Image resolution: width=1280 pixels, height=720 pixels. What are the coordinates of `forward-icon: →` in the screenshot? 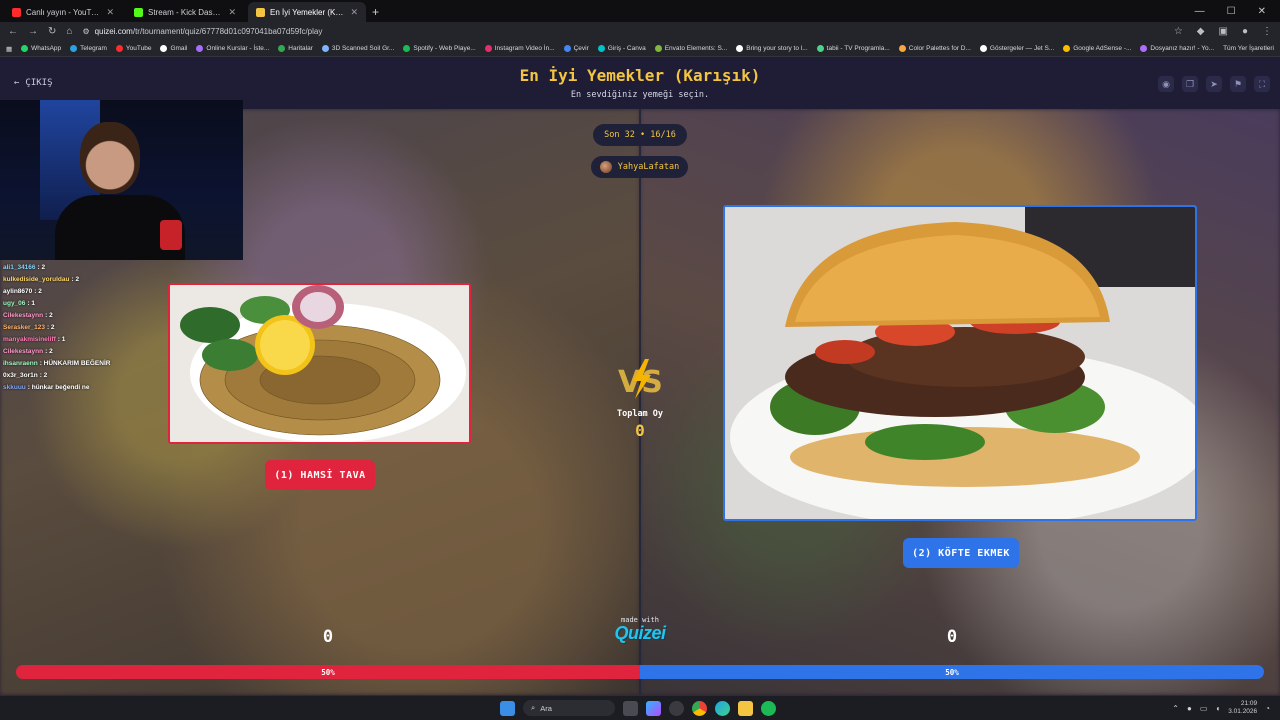 It's located at (33, 31).